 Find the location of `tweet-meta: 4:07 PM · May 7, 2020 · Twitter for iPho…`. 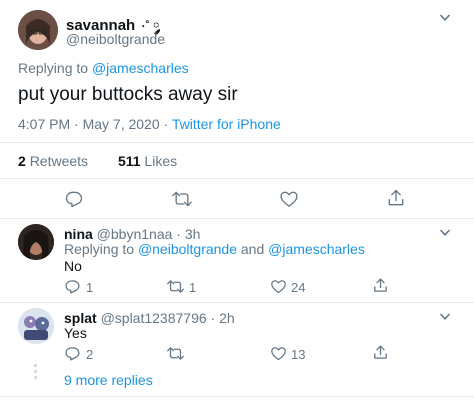

tweet-meta: 4:07 PM · May 7, 2020 · Twitter for iPho… is located at coordinates (149, 124).